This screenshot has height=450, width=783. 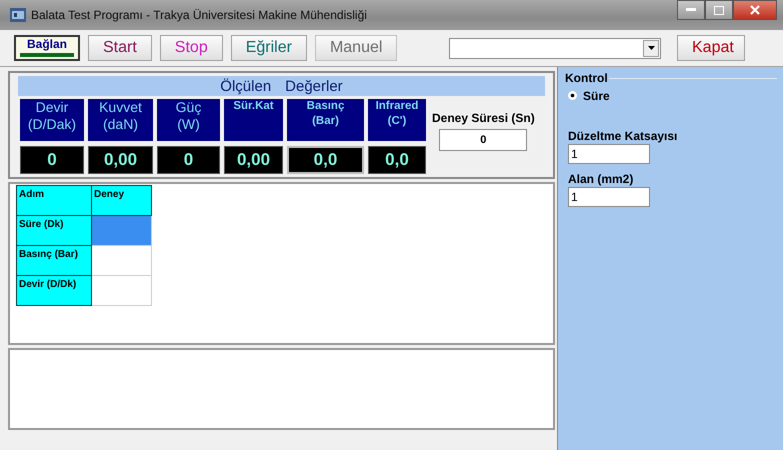 I want to click on minimize-icon, so click(x=691, y=10).